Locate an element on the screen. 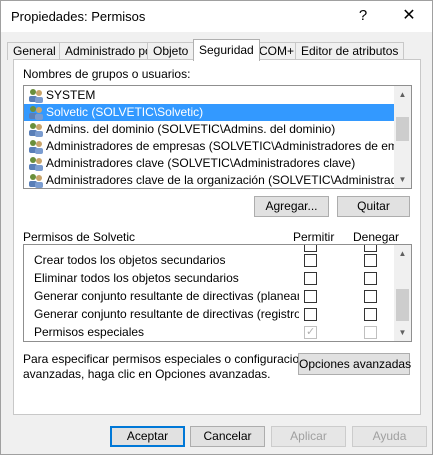  permissions-title: Permisos de Solvetic is located at coordinates (79, 237).